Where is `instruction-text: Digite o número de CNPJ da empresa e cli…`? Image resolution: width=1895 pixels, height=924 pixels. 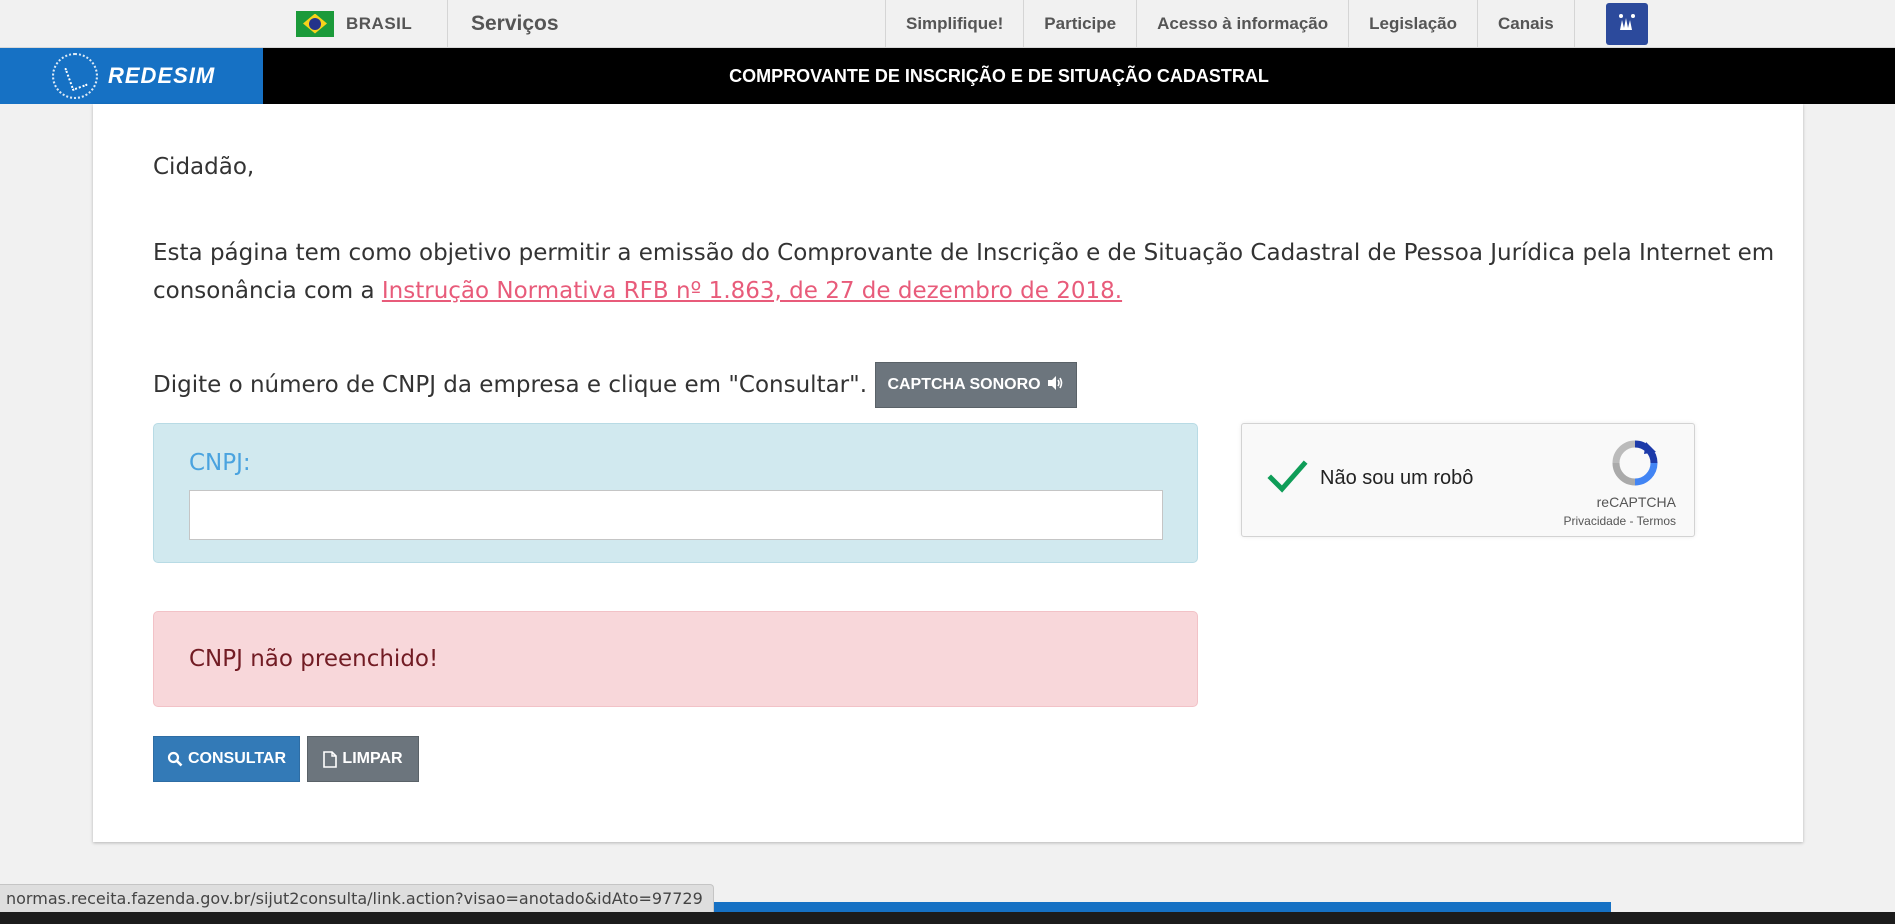 instruction-text: Digite o número de CNPJ da empresa e cli… is located at coordinates (510, 385).